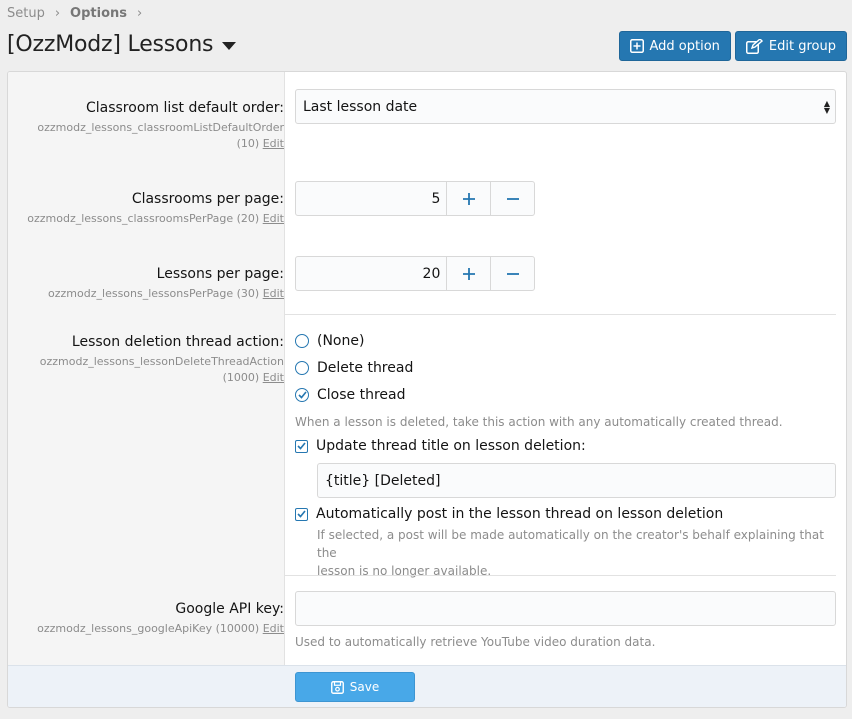 This screenshot has height=719, width=852. What do you see at coordinates (565, 106) in the screenshot?
I see `classroom-order-select: Last lesson date ▲ ▼` at bounding box center [565, 106].